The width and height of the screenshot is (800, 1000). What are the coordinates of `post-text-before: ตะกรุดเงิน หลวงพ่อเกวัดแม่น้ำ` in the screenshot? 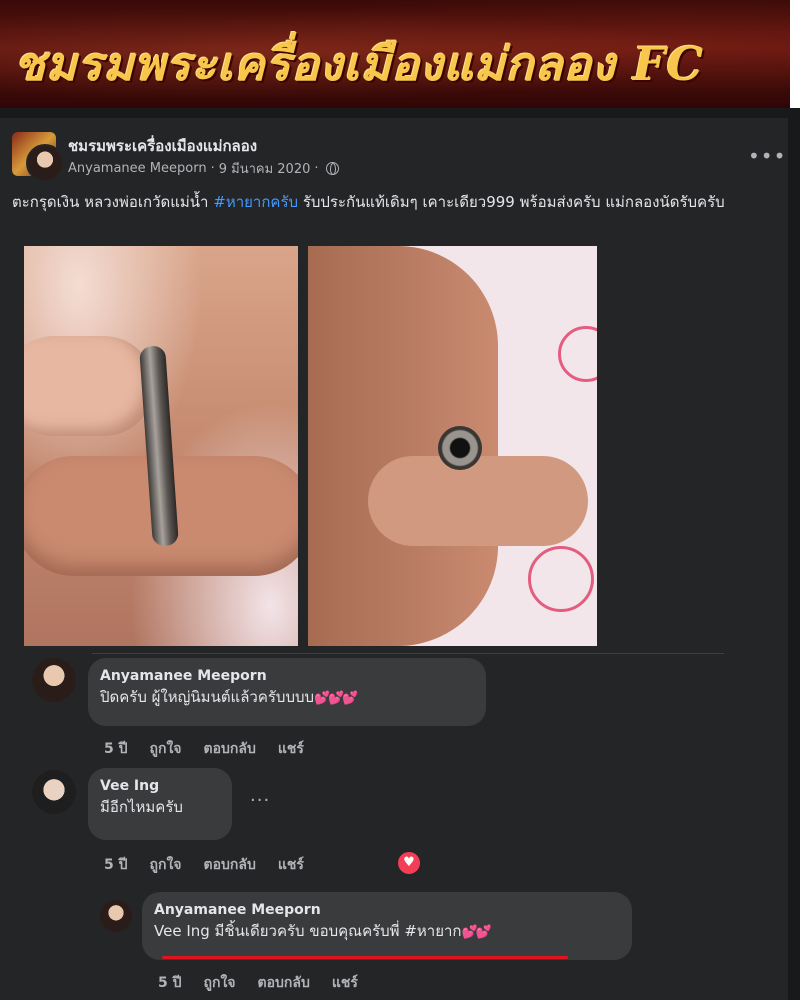 It's located at (113, 202).